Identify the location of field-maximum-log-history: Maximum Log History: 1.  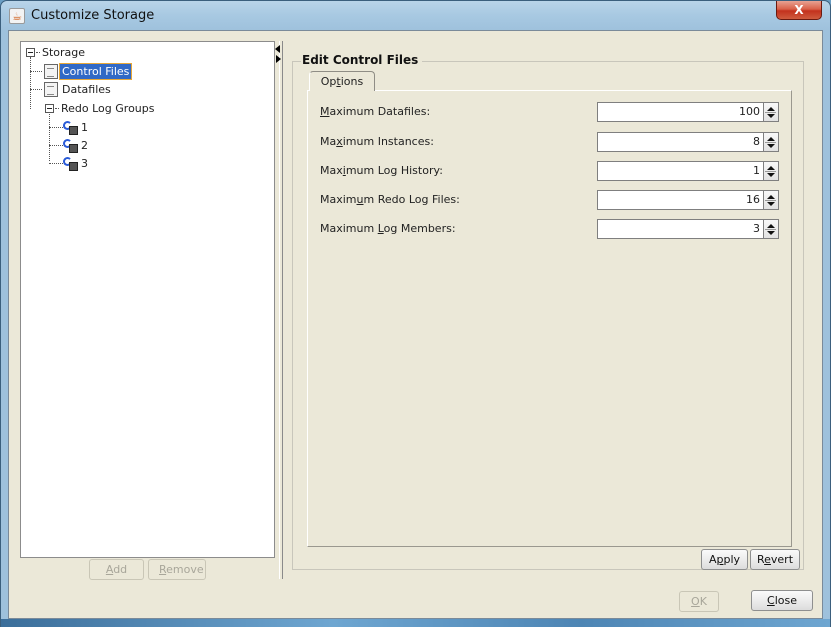
(555, 171).